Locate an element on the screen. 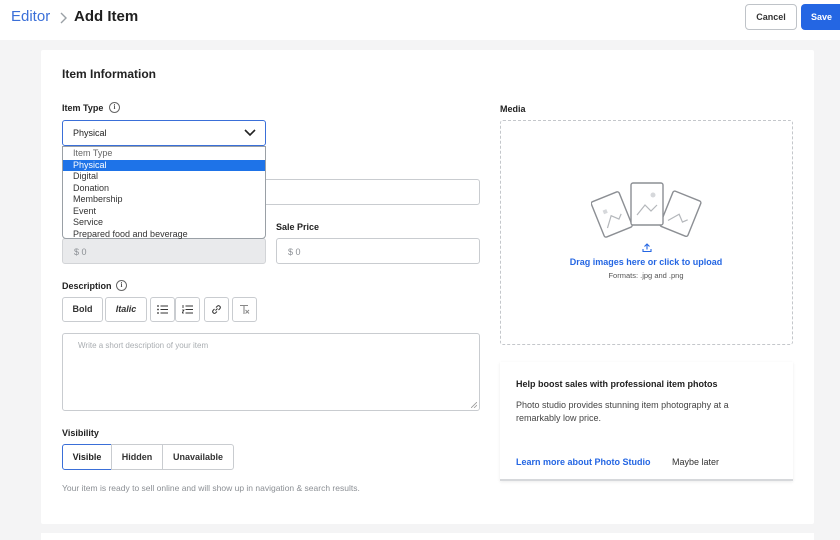  upload-link-text: Drag images here or click to upload is located at coordinates (646, 262).